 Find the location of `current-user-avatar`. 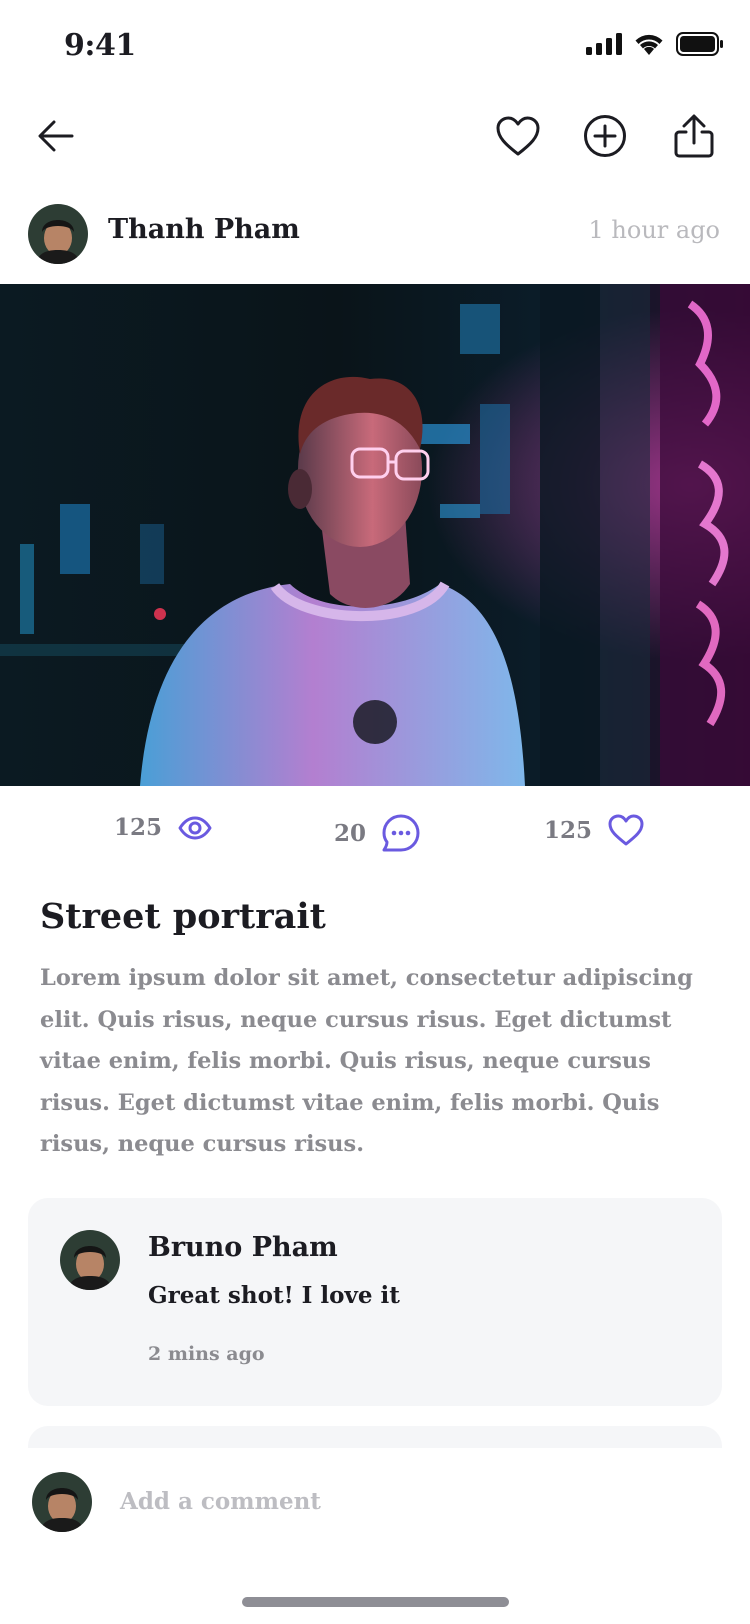

current-user-avatar is located at coordinates (62, 1502).